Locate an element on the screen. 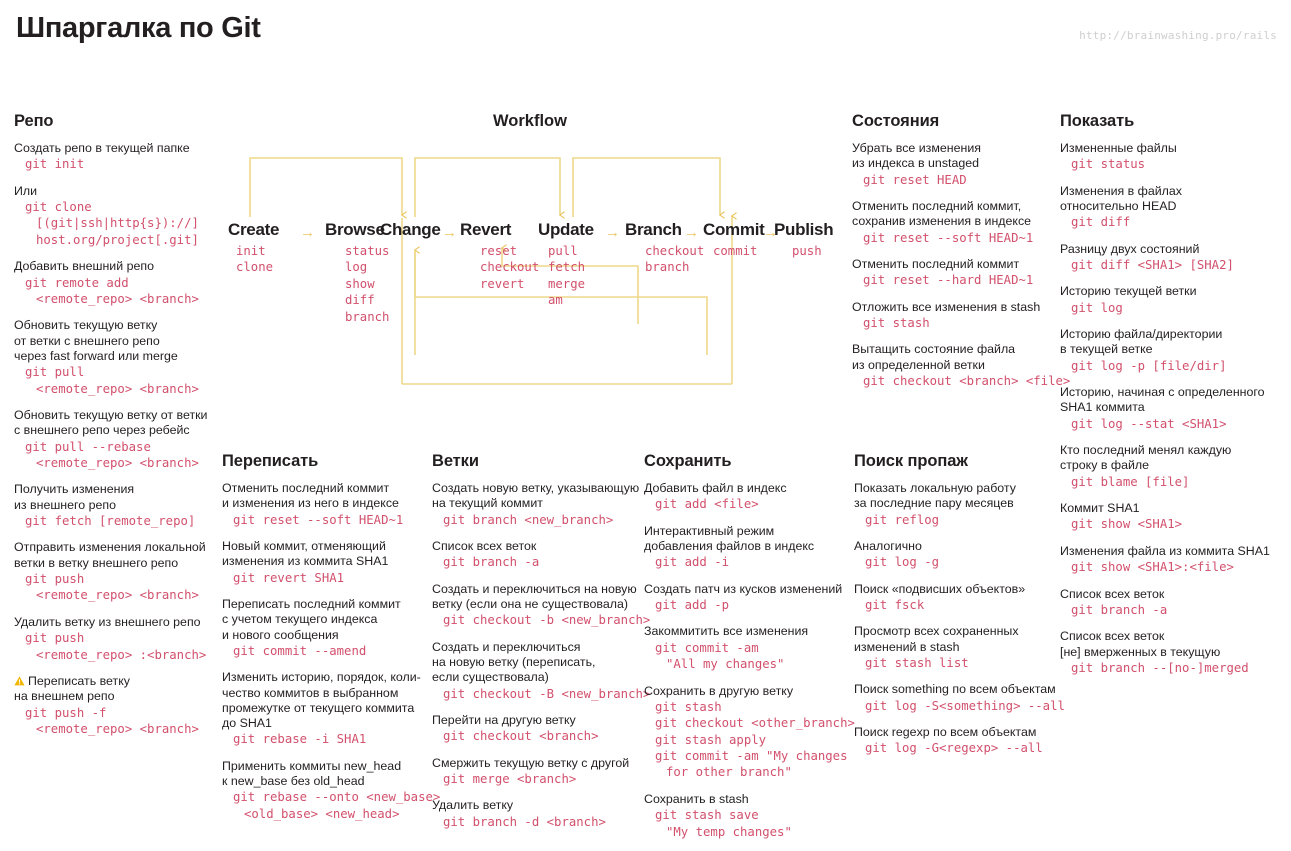 Image resolution: width=1291 pixels, height=851 pixels. block-description-line: Переписать ветку is located at coordinates (114, 681).